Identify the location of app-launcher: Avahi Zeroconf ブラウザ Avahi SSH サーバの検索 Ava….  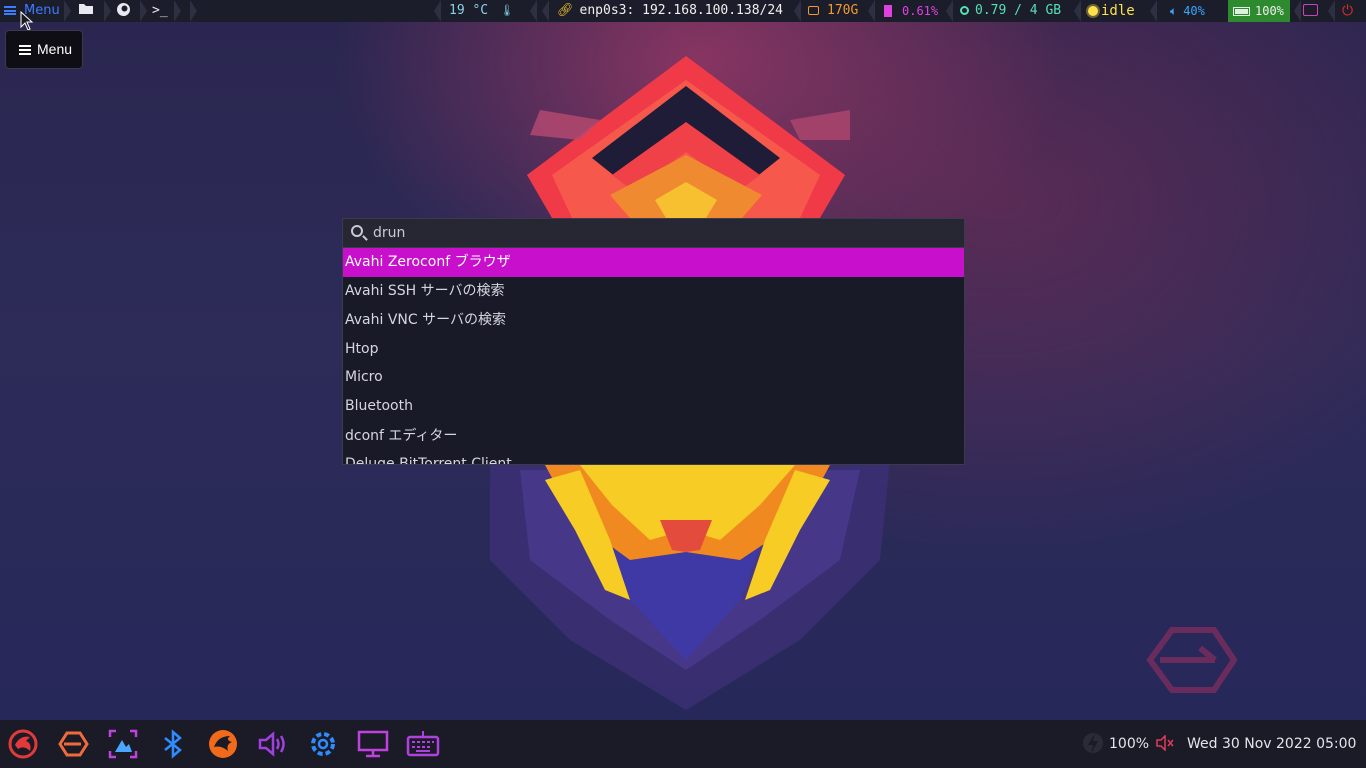
(653, 341).